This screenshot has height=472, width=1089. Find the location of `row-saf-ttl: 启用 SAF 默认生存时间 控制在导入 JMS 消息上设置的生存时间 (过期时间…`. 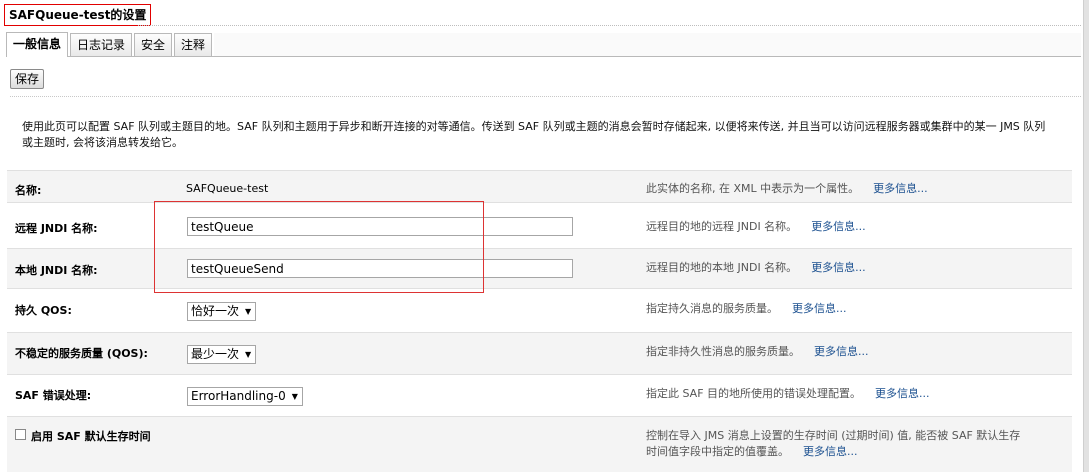

row-saf-ttl: 启用 SAF 默认生存时间 控制在导入 JMS 消息上设置的生存时间 (过期时间… is located at coordinates (539, 444).